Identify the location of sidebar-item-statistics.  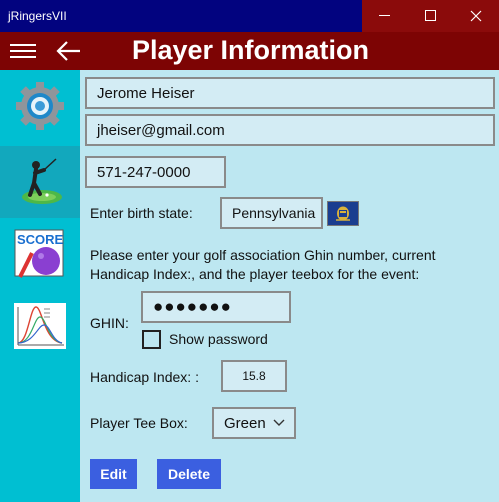
(40, 326).